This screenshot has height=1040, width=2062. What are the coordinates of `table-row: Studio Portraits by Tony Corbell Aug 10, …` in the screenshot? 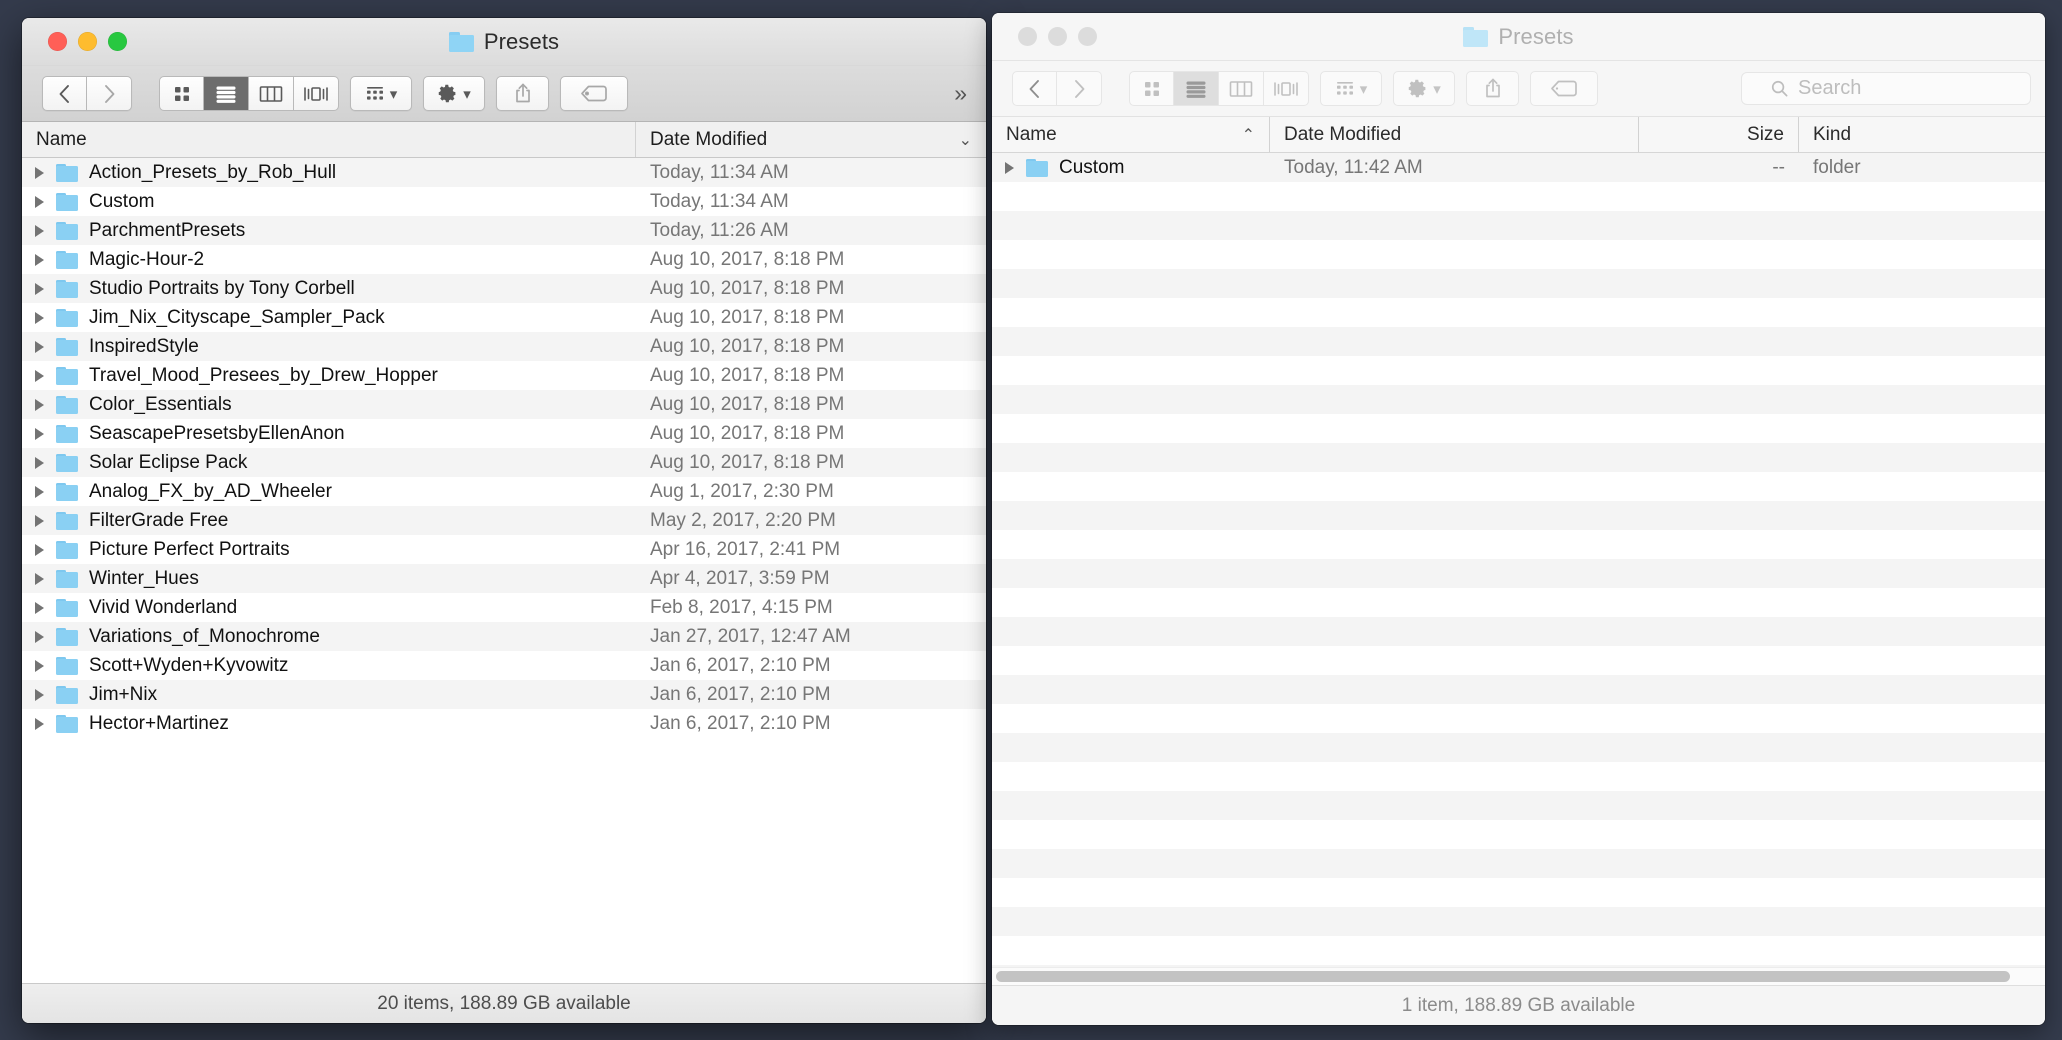 It's located at (504, 288).